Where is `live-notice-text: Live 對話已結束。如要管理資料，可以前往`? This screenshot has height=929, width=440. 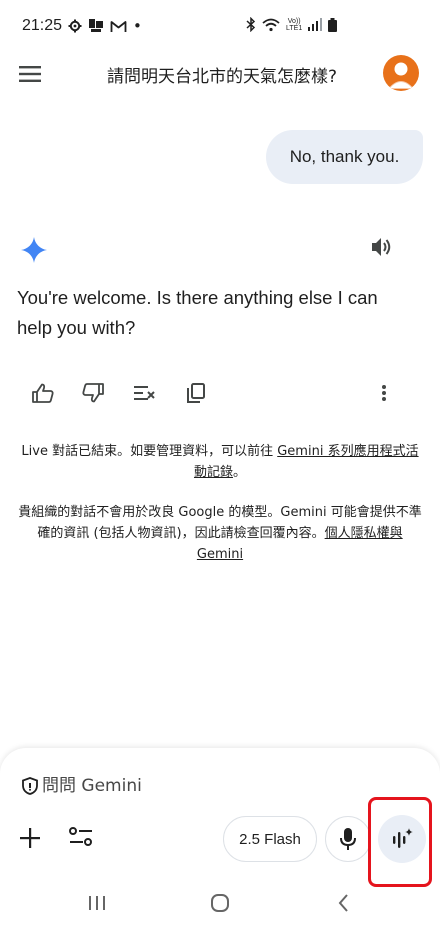 live-notice-text: Live 對話已結束。如要管理資料，可以前往 is located at coordinates (149, 451).